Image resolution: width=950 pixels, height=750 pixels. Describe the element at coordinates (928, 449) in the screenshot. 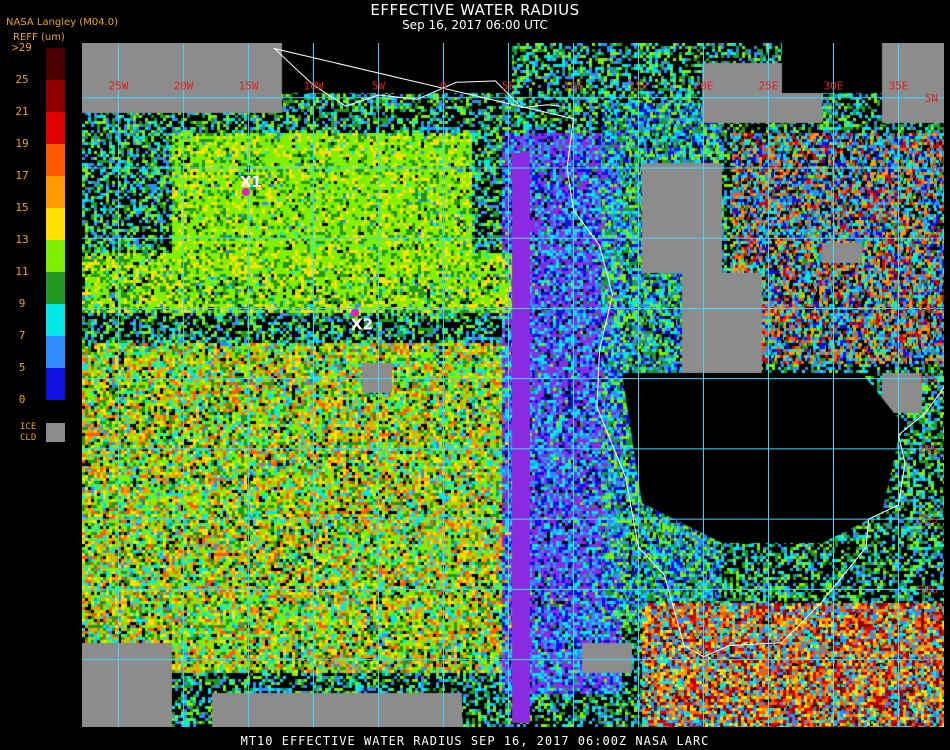

I see `lat-grid-label: 20S` at that location.